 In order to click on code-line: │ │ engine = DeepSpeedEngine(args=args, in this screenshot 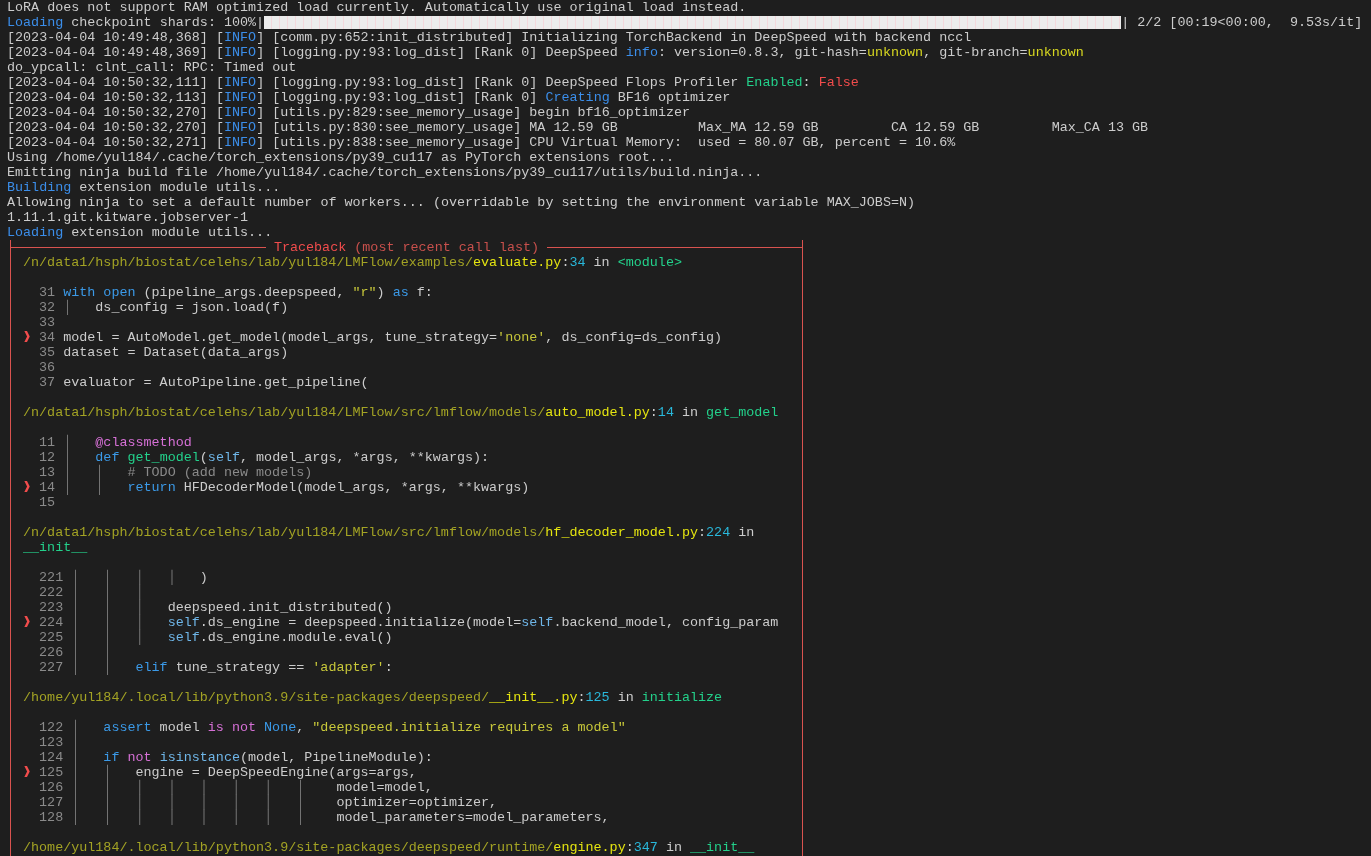, I will do `click(244, 772)`.